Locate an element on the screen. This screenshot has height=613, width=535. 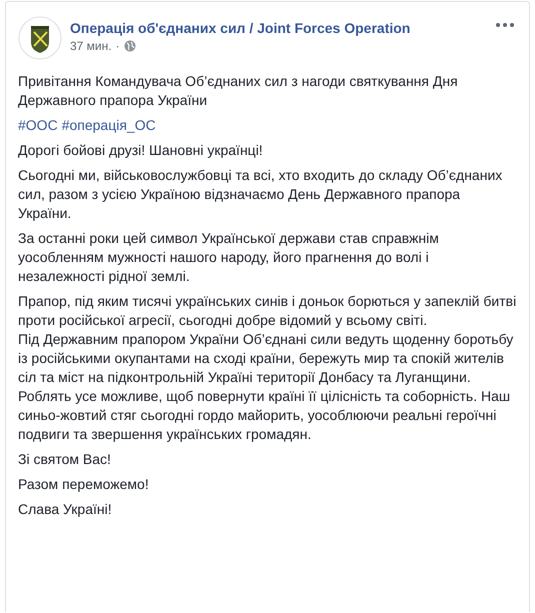
more-options-icon is located at coordinates (505, 25).